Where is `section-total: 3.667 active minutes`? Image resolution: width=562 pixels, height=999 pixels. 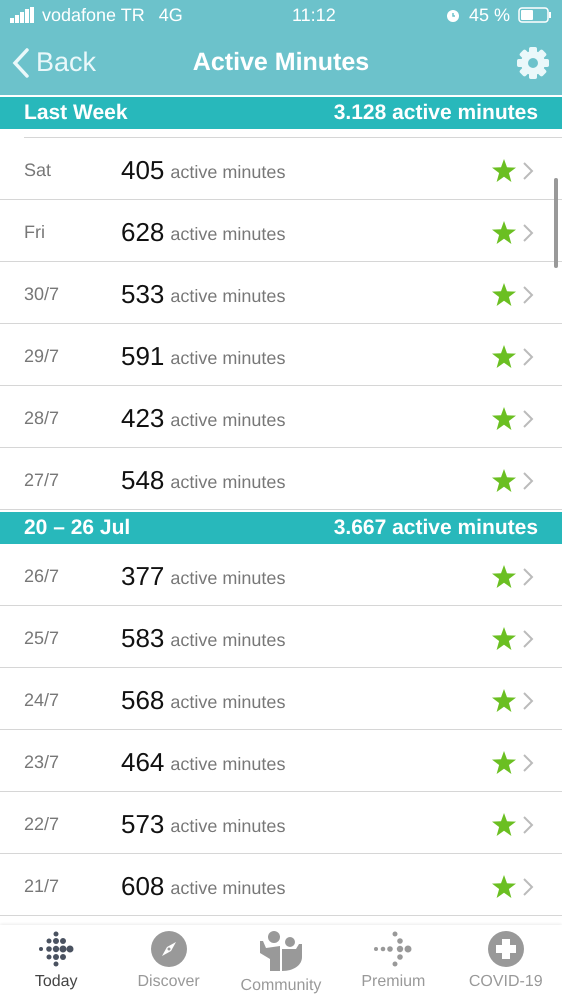
section-total: 3.667 active minutes is located at coordinates (436, 528).